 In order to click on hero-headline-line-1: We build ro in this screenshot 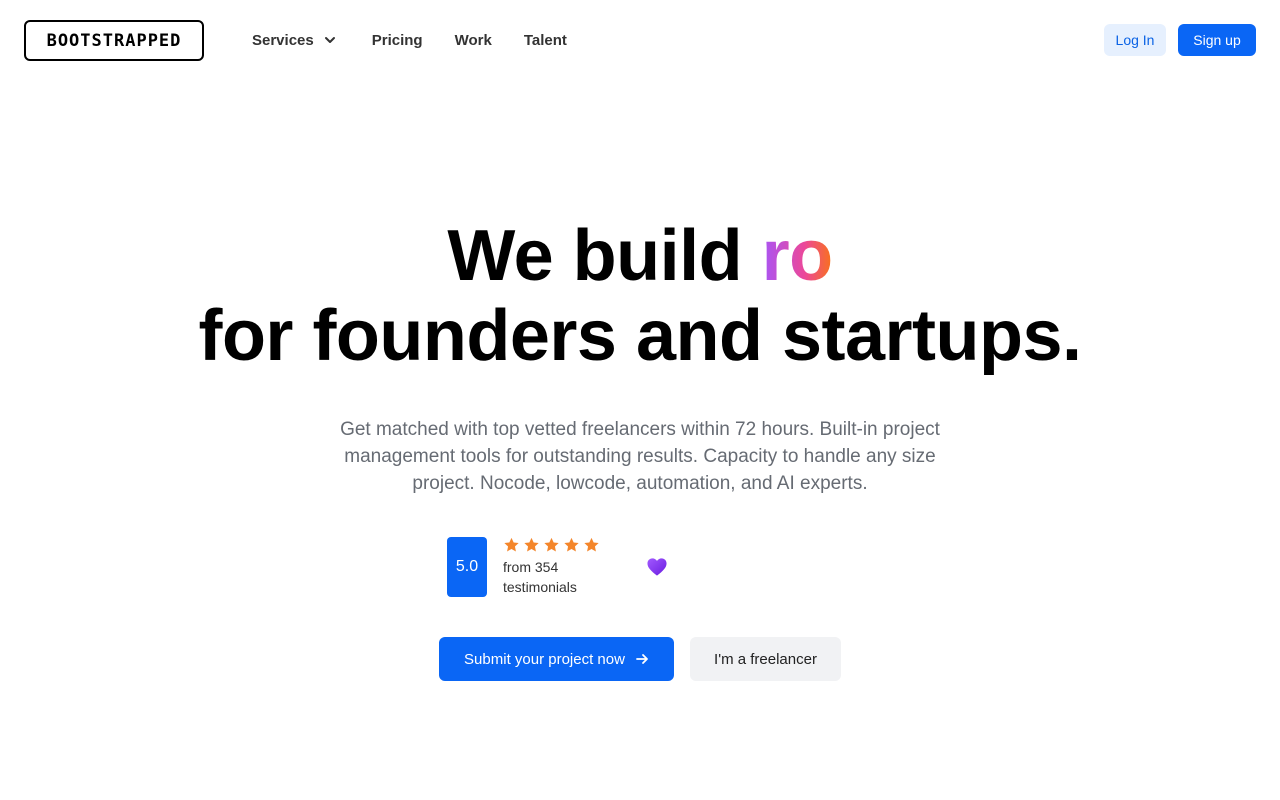, I will do `click(640, 256)`.